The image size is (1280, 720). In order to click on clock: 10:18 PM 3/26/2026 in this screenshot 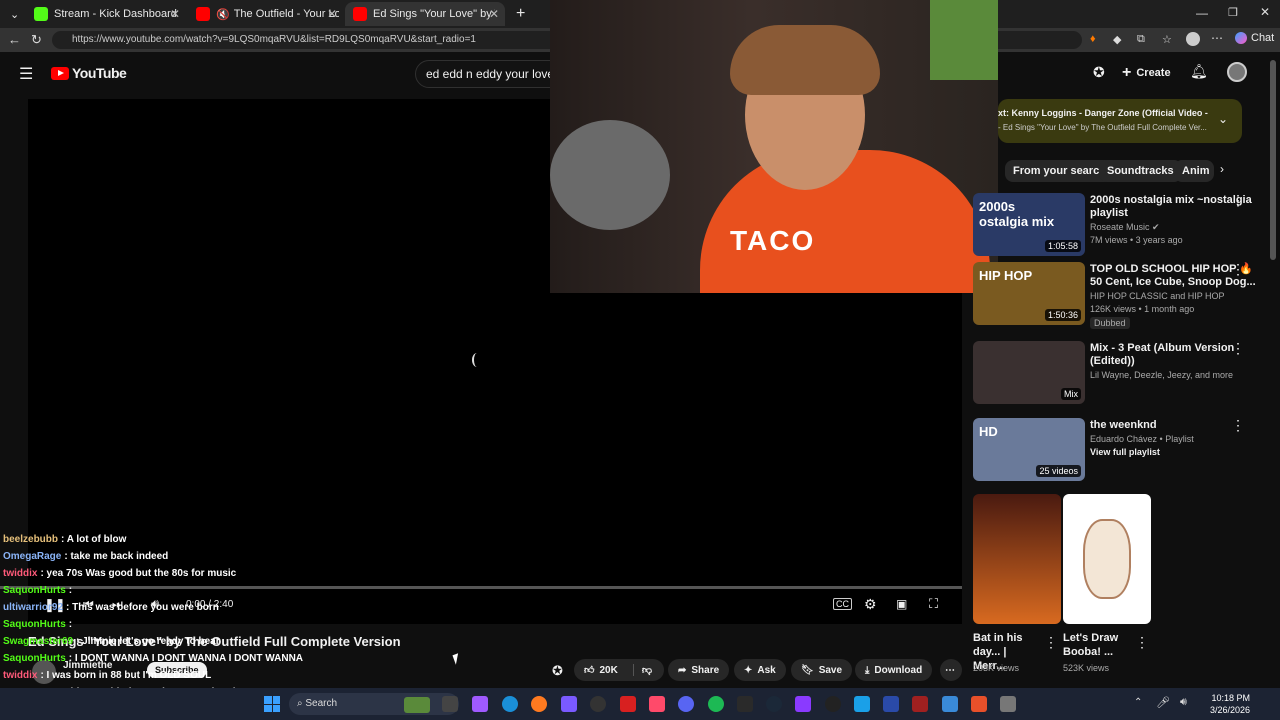, I will do `click(1230, 704)`.